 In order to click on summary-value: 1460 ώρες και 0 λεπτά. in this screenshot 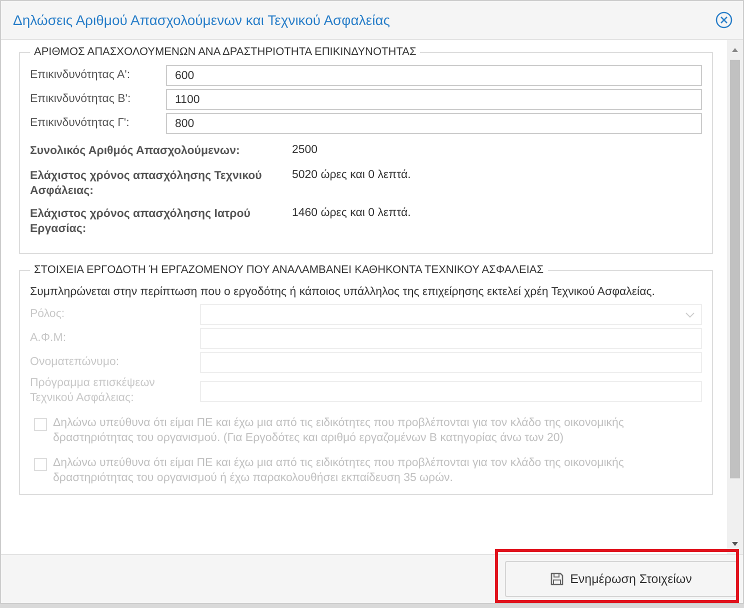, I will do `click(352, 213)`.